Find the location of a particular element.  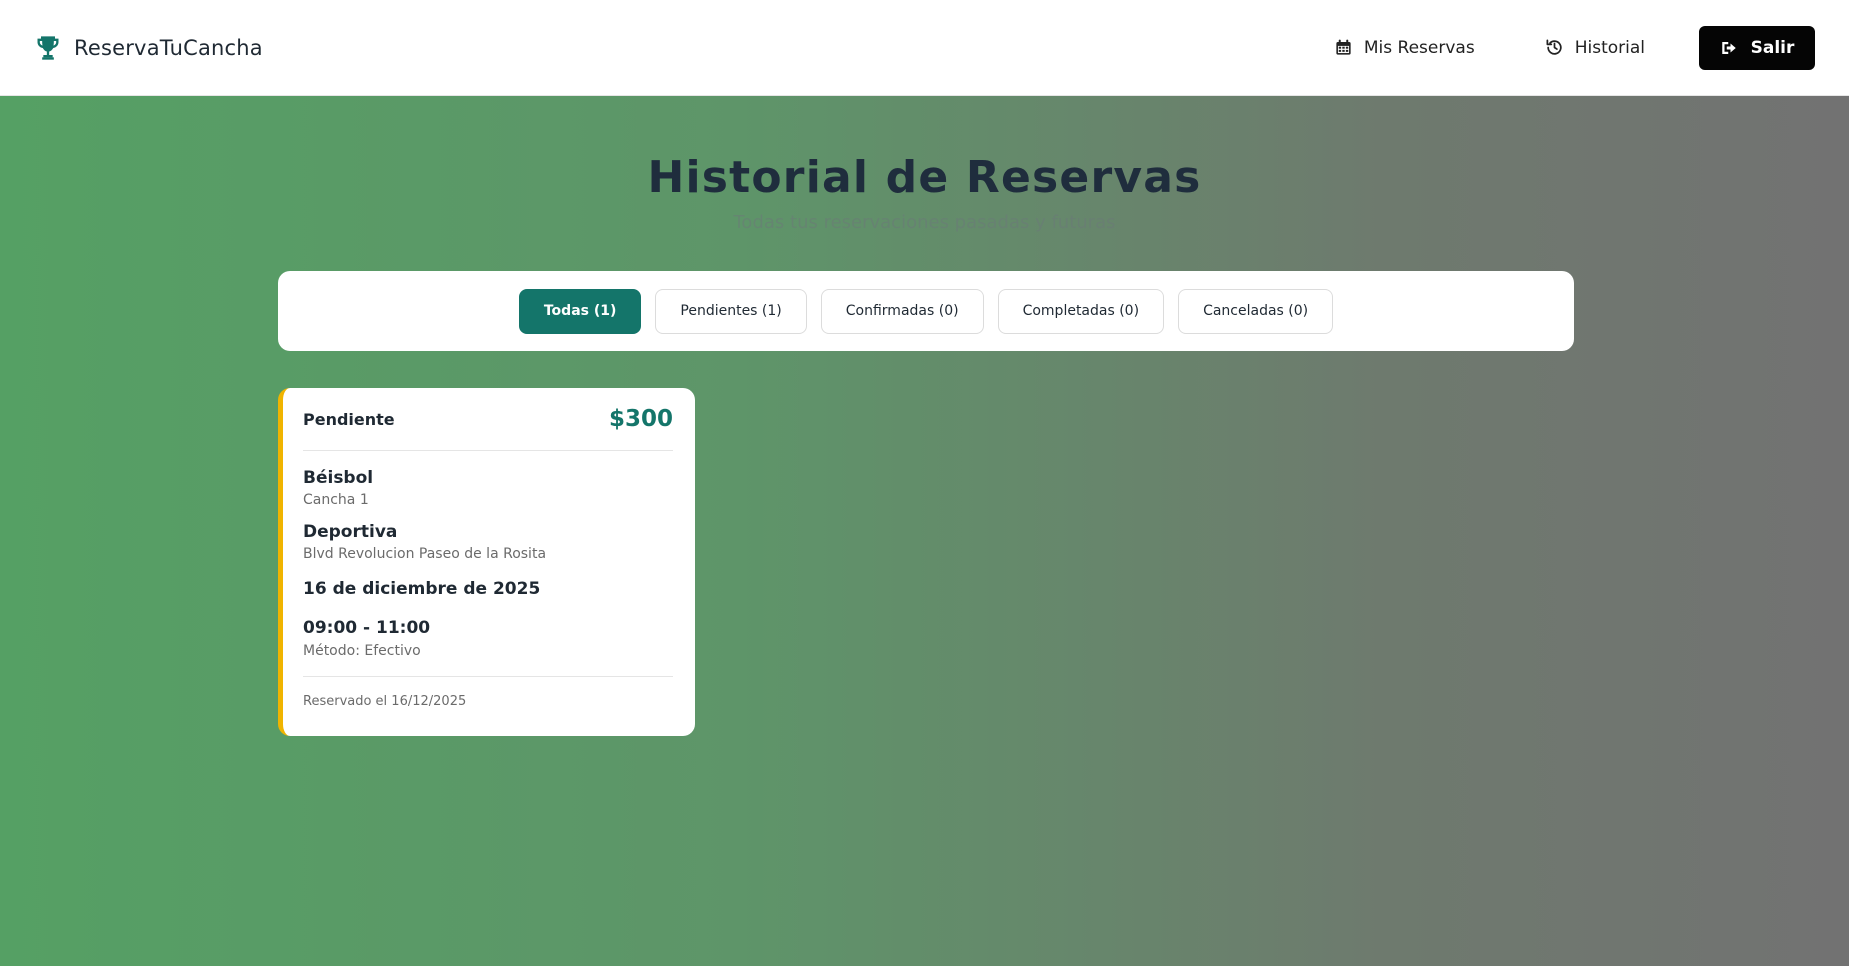

sport-name: Béisbol is located at coordinates (338, 478).